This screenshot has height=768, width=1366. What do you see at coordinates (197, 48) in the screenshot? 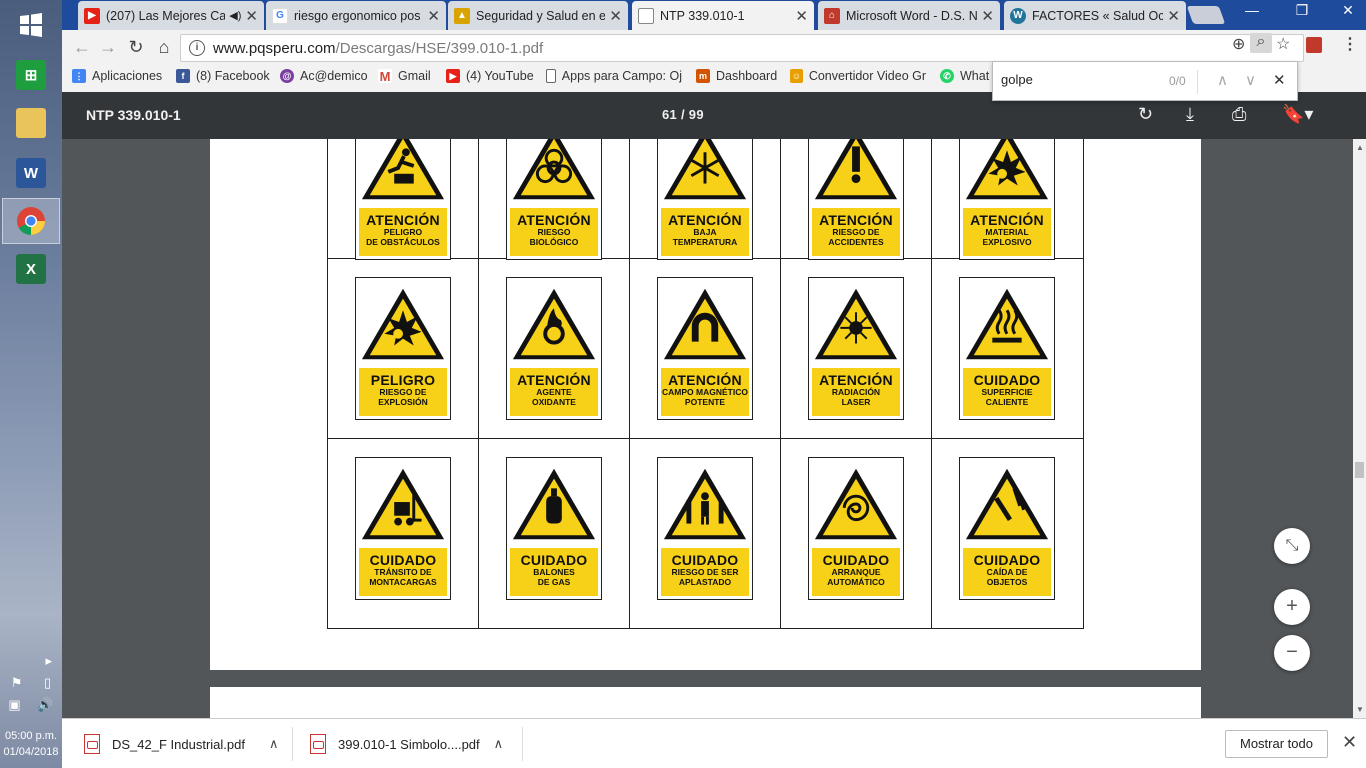
I see `info-icon: i` at bounding box center [197, 48].